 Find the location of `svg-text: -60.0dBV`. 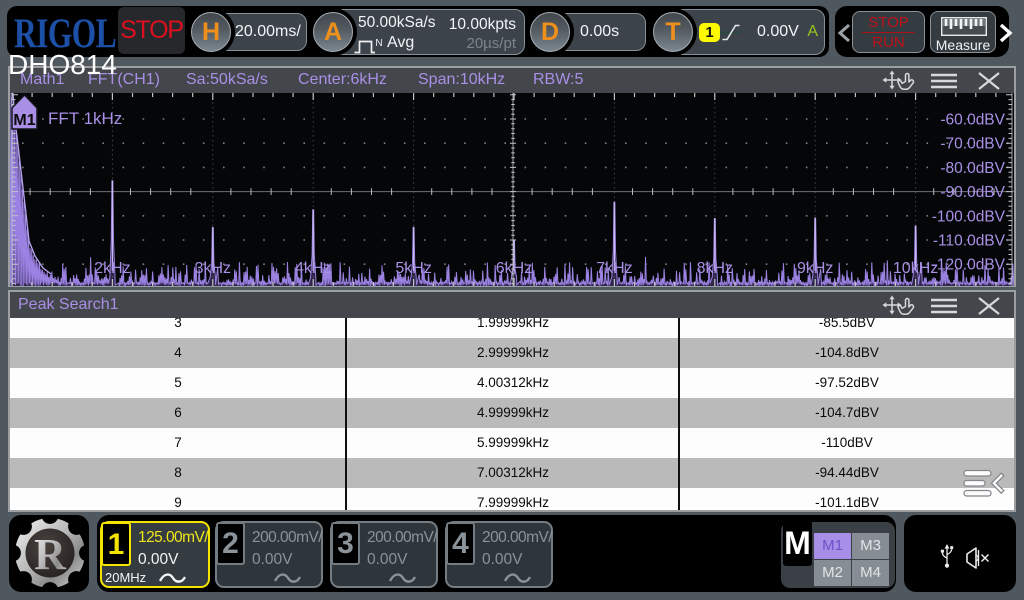

svg-text: -60.0dBV is located at coordinates (972, 120).